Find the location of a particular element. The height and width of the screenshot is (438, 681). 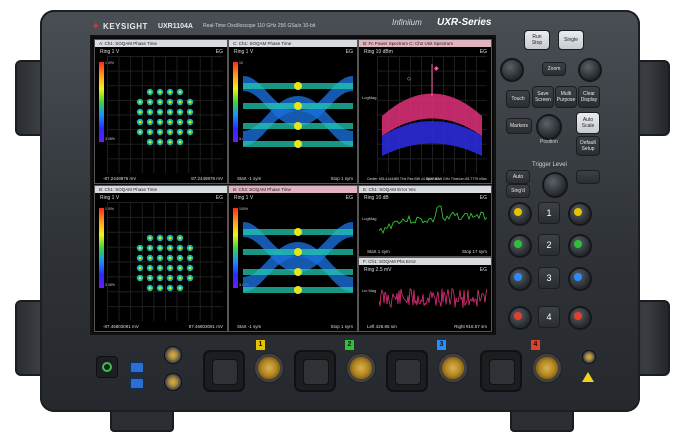

ch3-button: 3 is located at coordinates (549, 278).